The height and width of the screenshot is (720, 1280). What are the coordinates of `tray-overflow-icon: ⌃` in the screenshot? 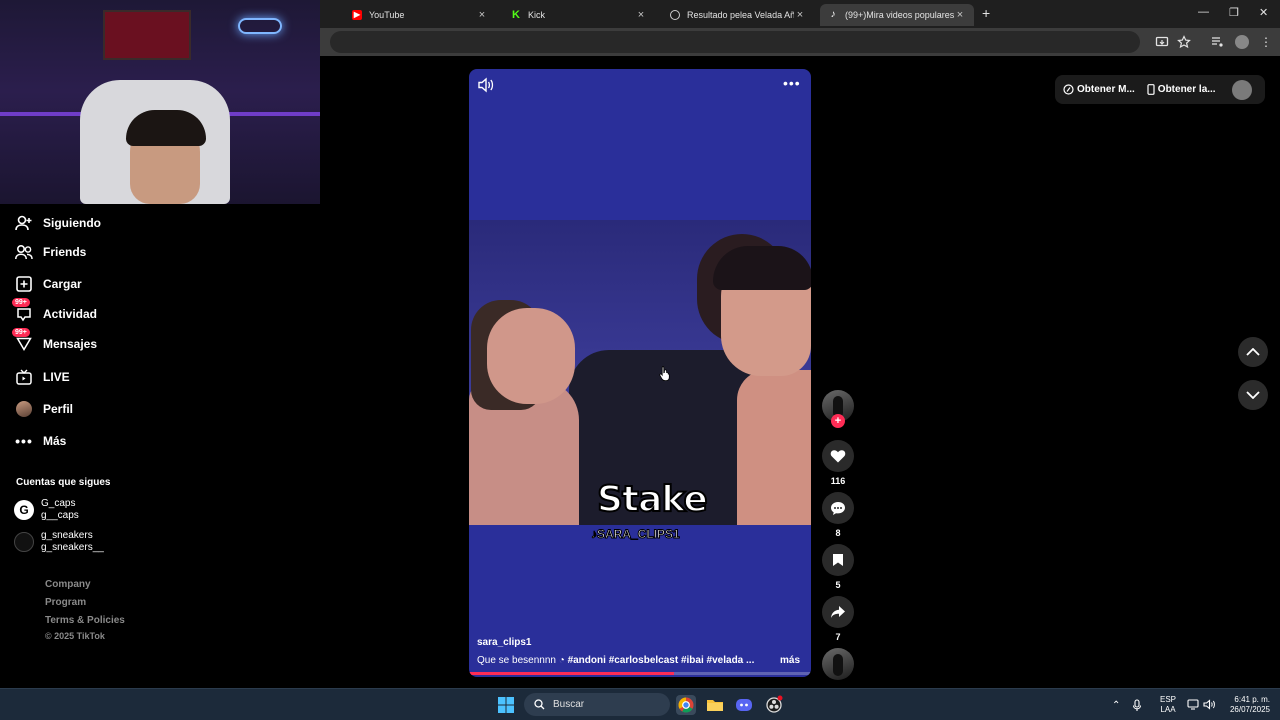 It's located at (1116, 705).